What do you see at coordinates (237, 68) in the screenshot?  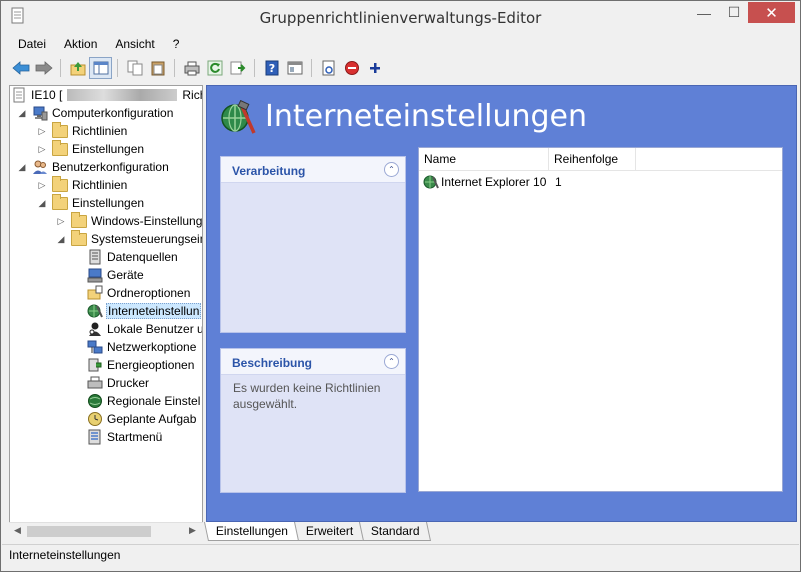 I see `export-button` at bounding box center [237, 68].